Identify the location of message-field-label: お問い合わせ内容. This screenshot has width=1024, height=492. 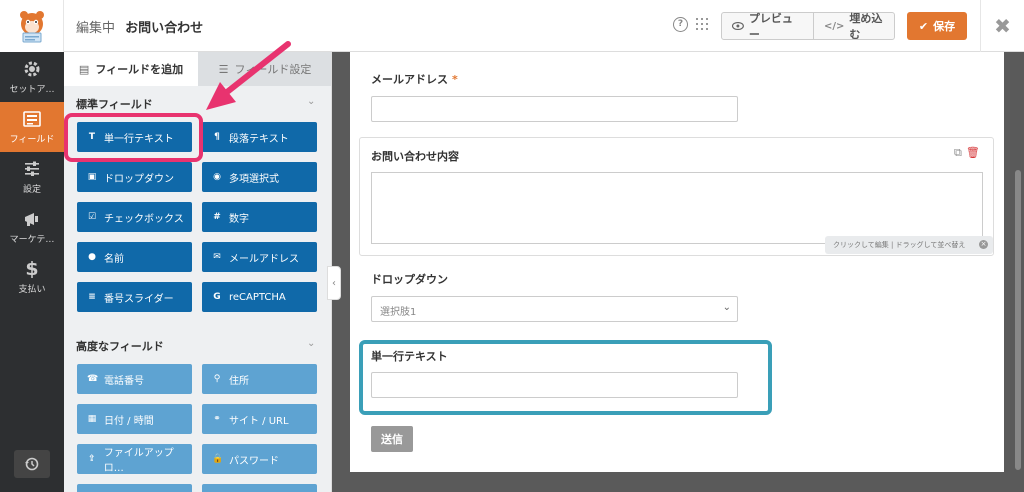
(415, 156).